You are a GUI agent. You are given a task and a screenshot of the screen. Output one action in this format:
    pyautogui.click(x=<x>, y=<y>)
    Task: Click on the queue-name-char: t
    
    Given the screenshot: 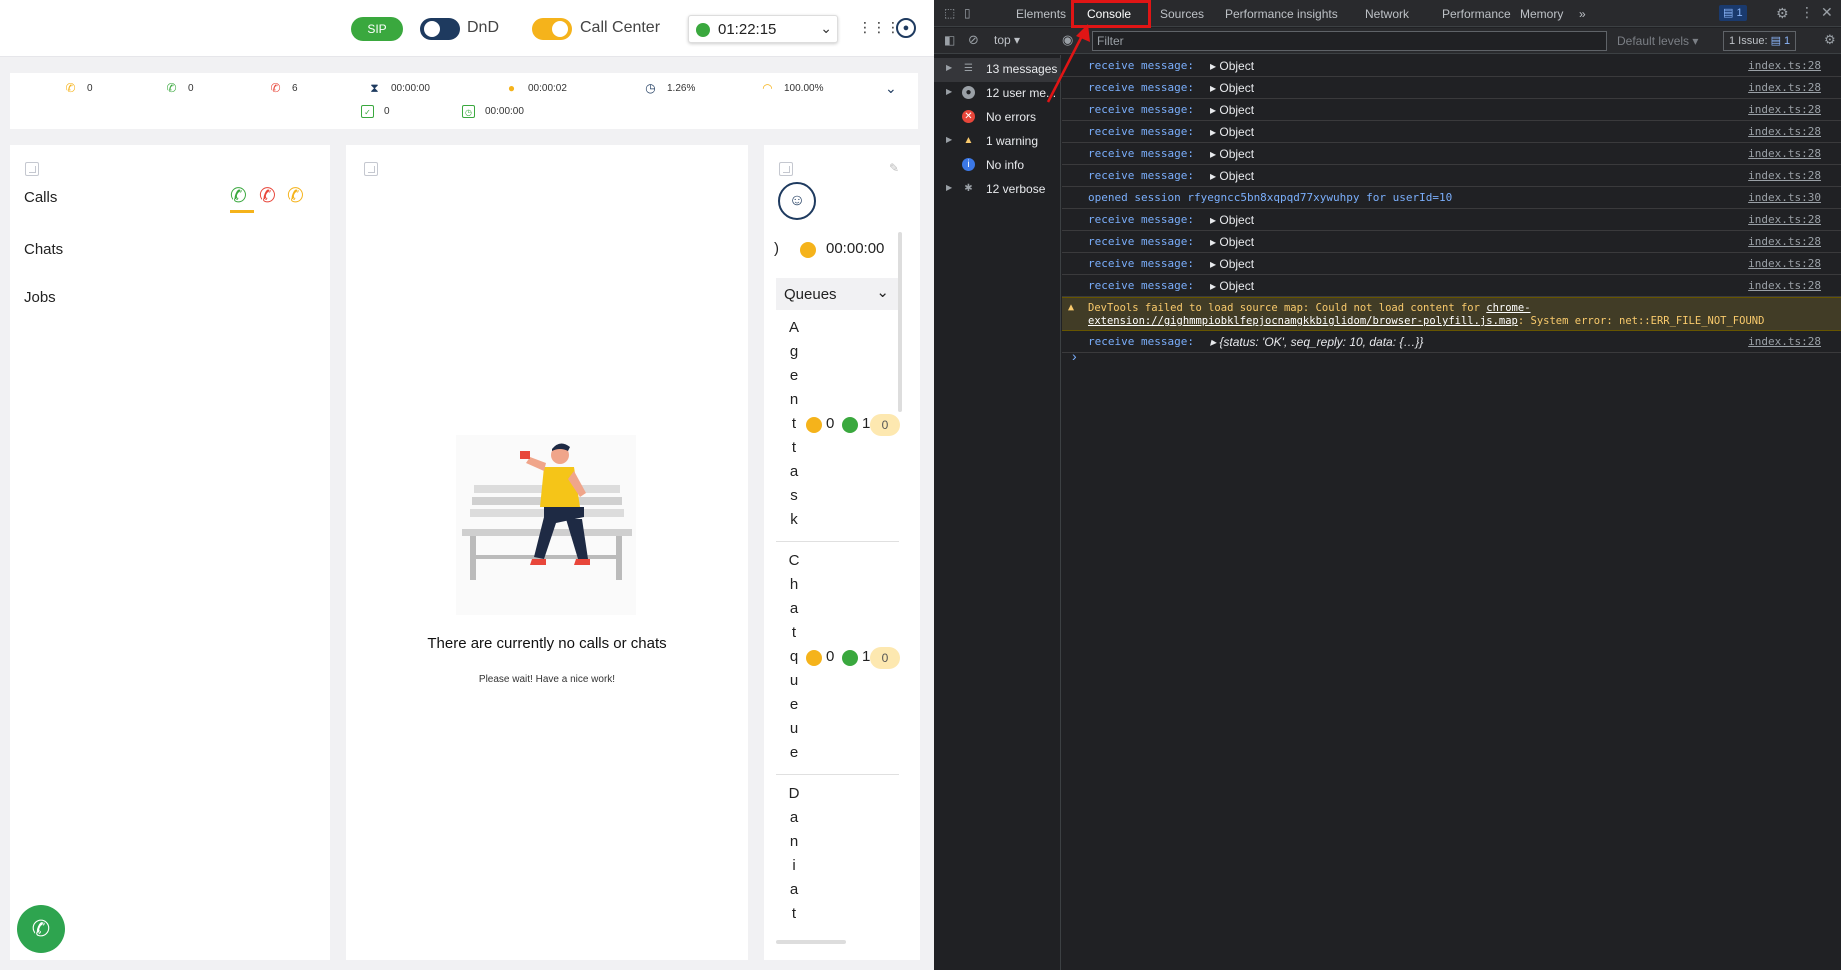 What is the action you would take?
    pyautogui.click(x=794, y=447)
    